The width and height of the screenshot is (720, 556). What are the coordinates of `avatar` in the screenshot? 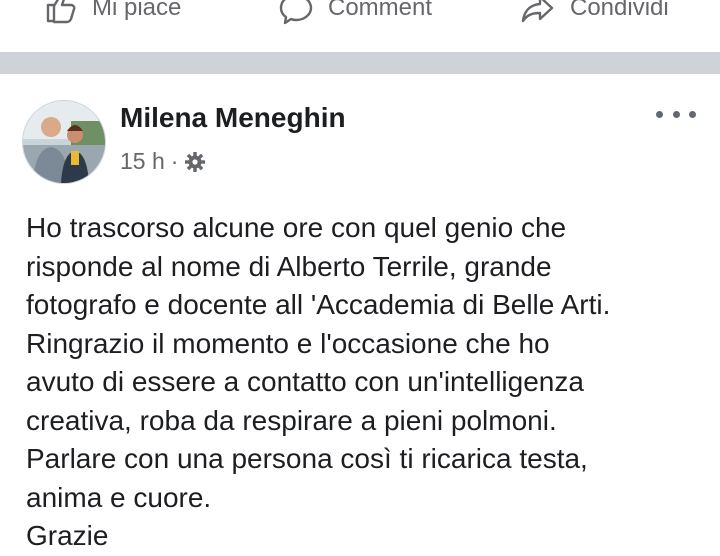 It's located at (64, 142).